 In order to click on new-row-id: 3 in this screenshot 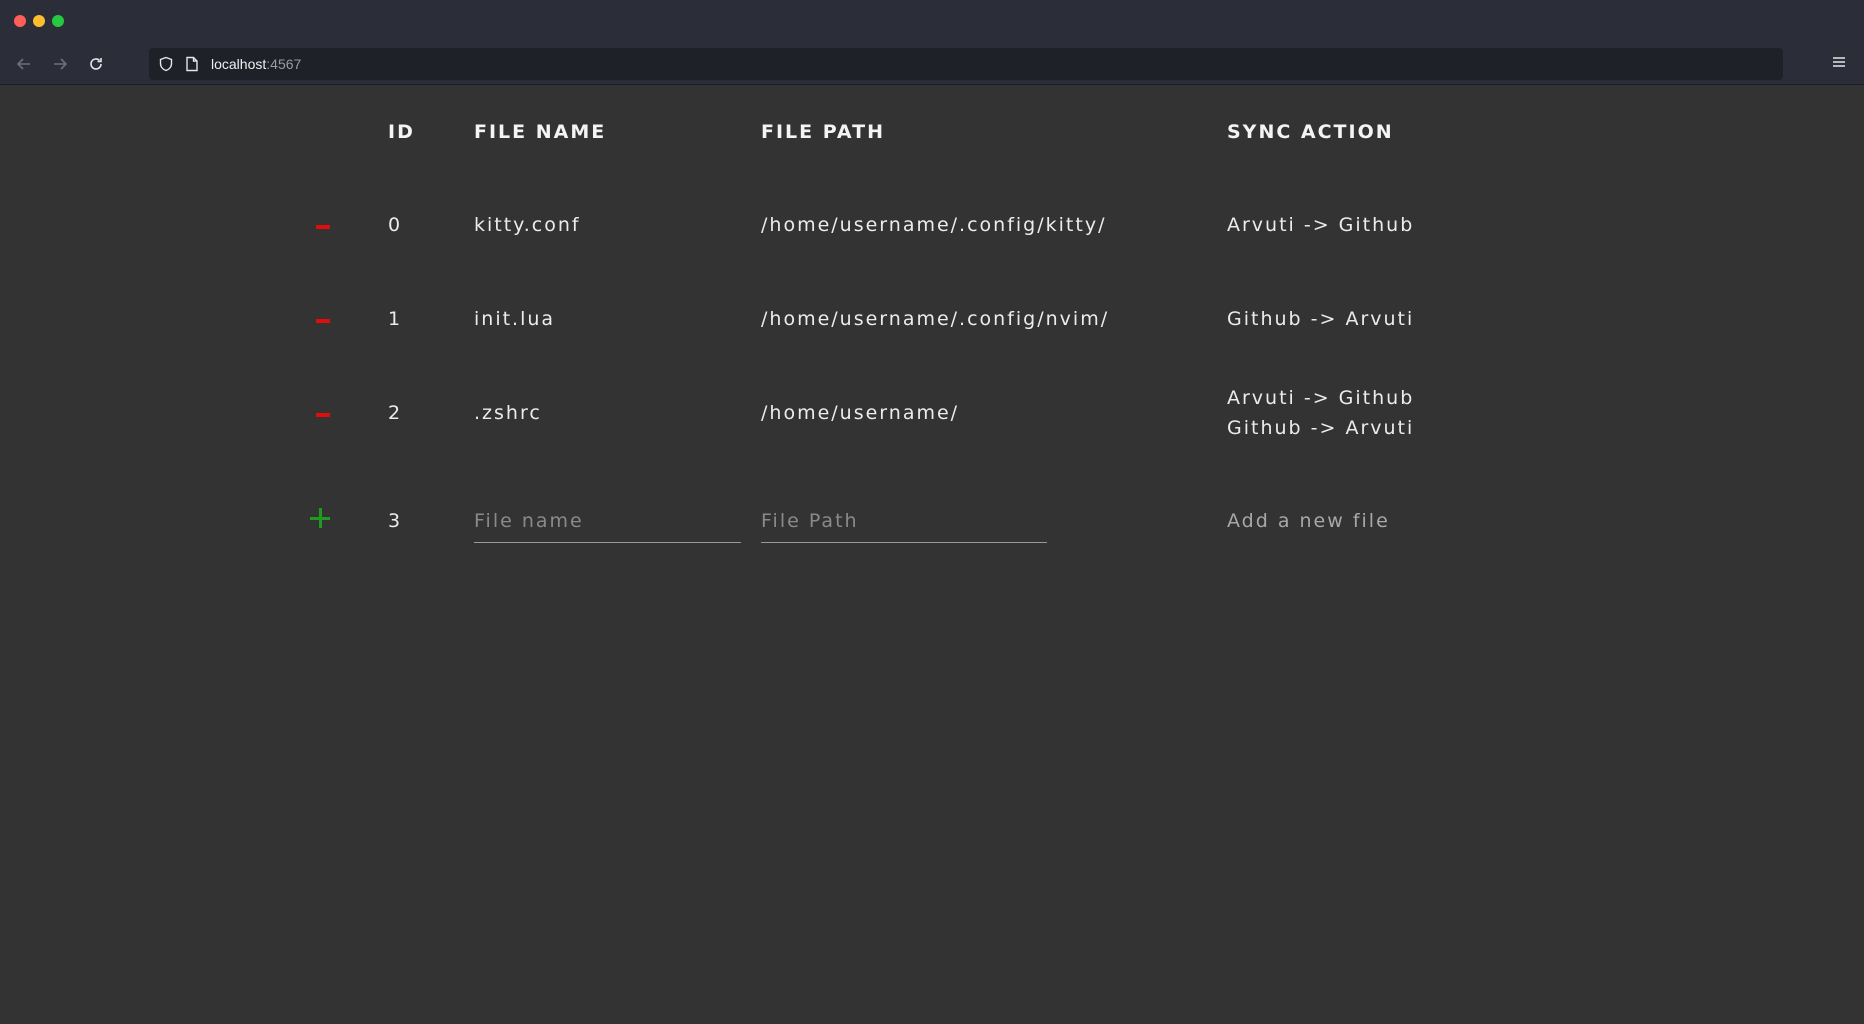, I will do `click(395, 521)`.